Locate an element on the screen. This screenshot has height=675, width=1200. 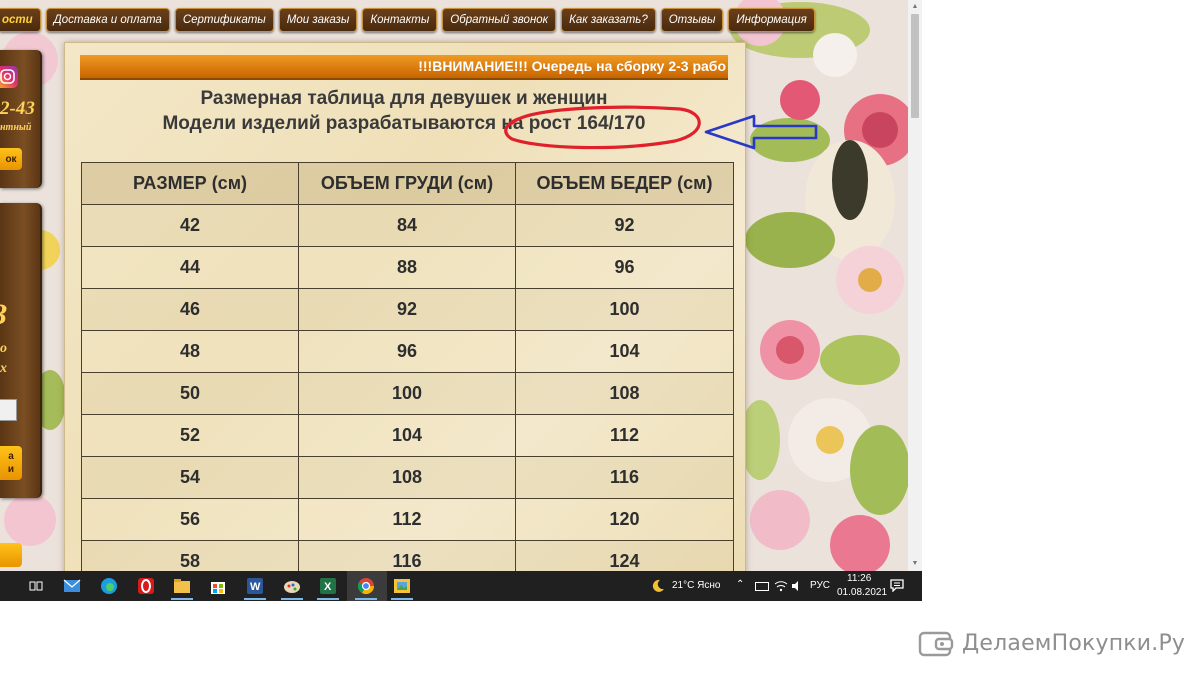
cell-bust: 88 is located at coordinates (407, 267).